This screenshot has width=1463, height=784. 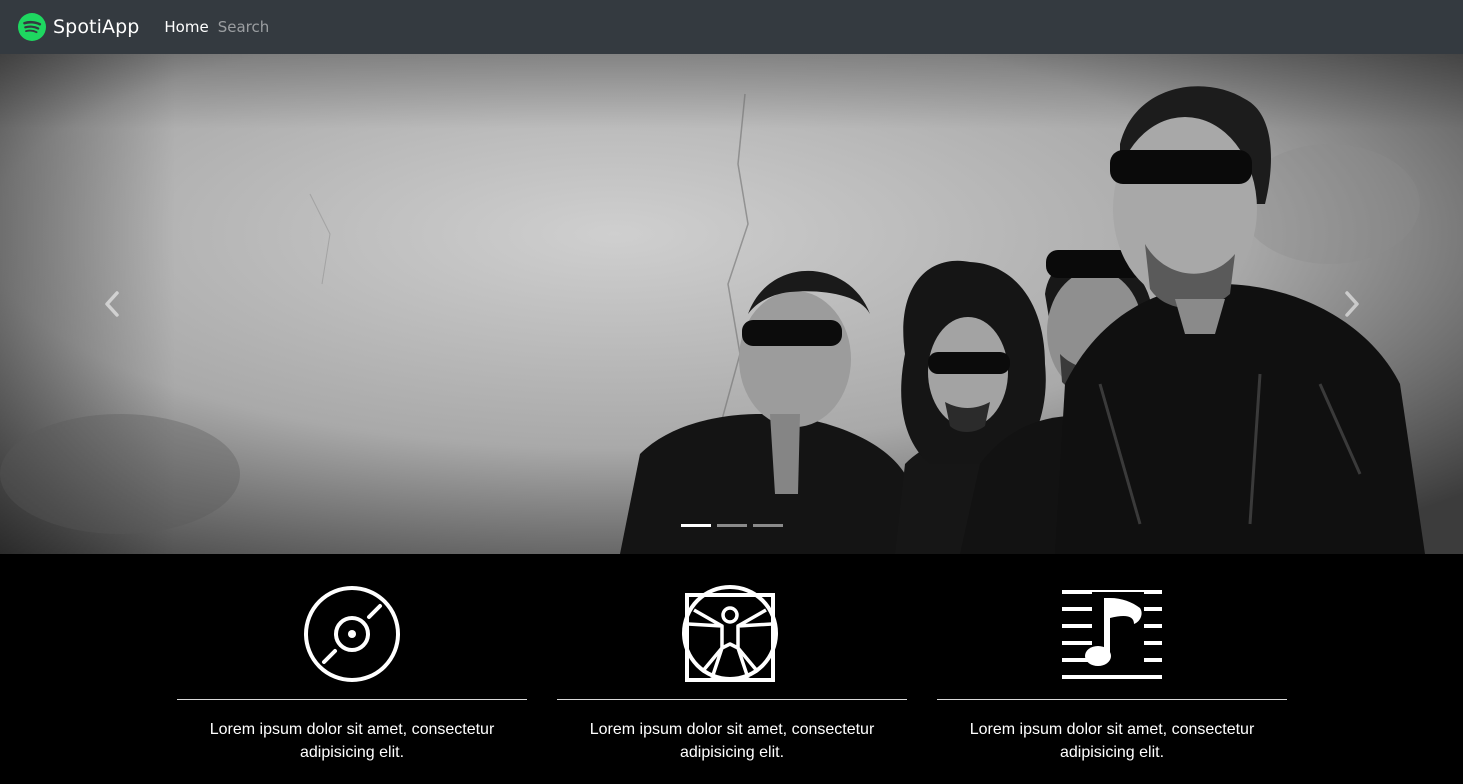 I want to click on brand-name: SpotiApp, so click(x=96, y=27).